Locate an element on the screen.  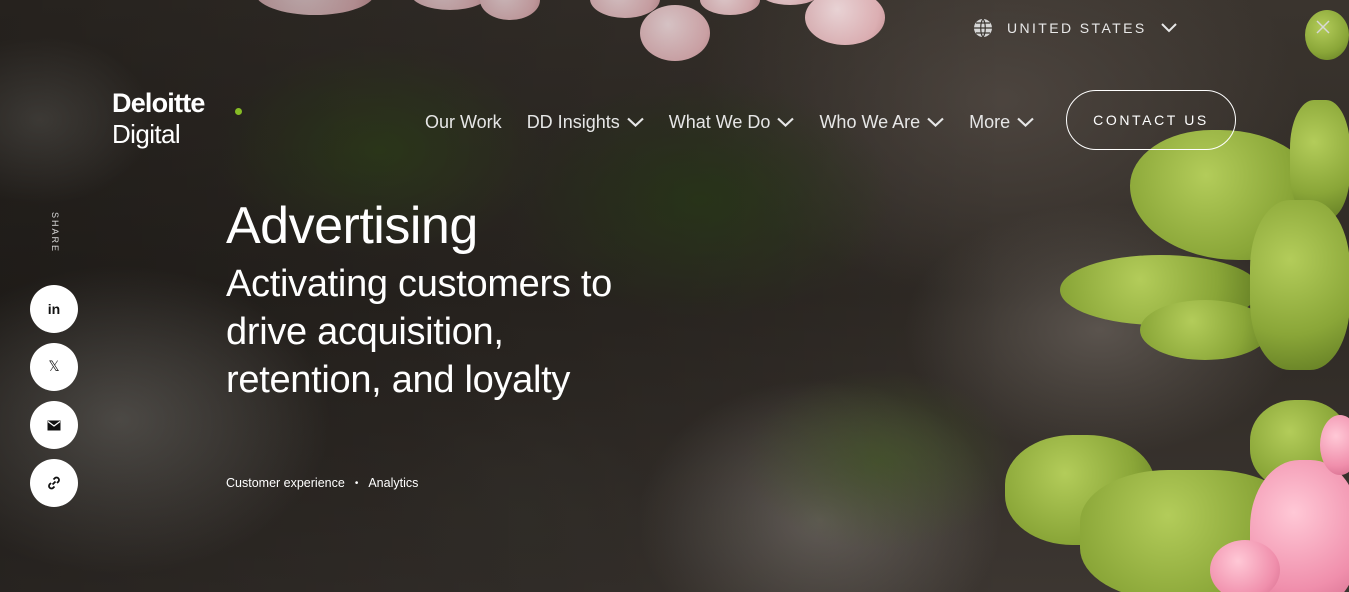
nav-item-our-work: Our Work is located at coordinates (463, 122).